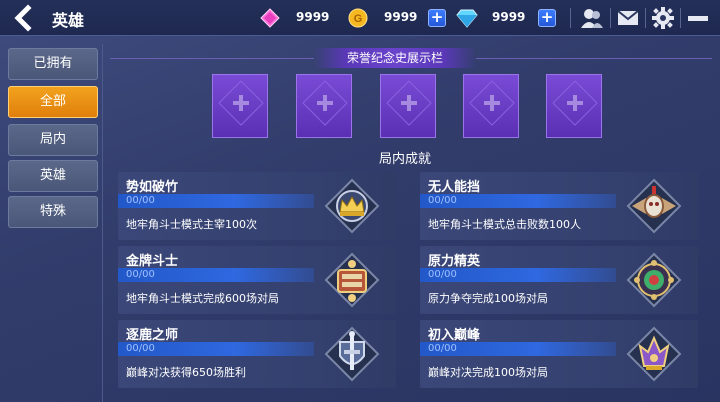 This screenshot has width=720, height=402. I want to click on currency-pink-gem: 9999, so click(305, 18).